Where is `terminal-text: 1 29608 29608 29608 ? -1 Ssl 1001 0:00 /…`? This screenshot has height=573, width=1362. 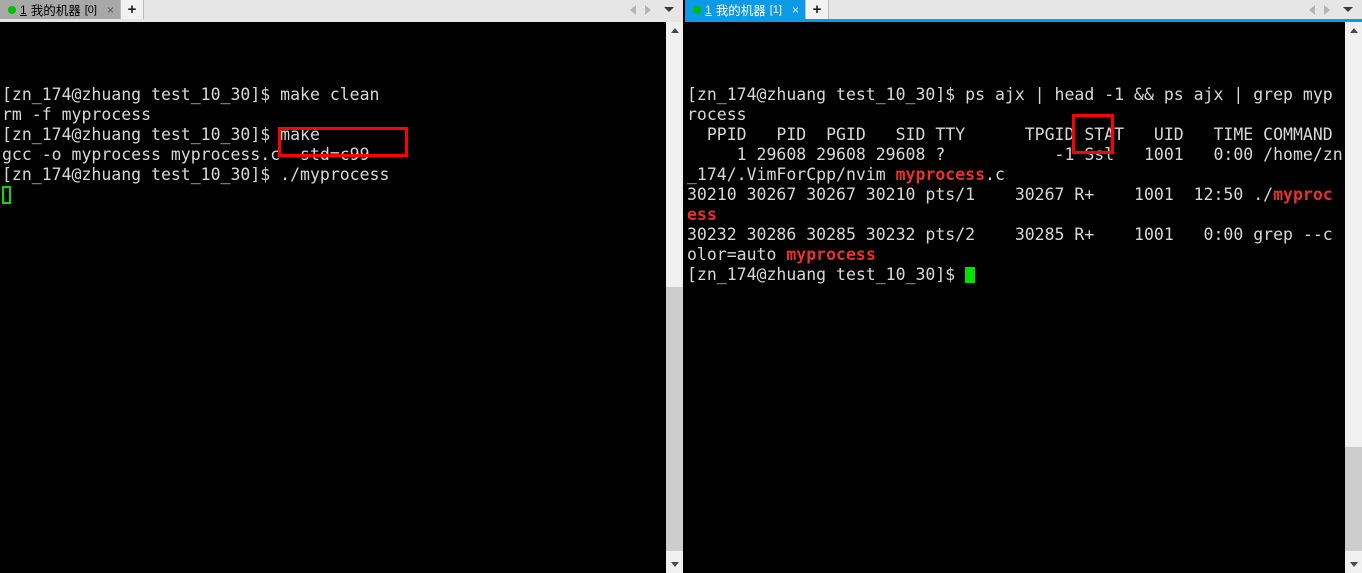
terminal-text: 1 29608 29608 29608 ? -1 Ssl 1001 0:00 /… is located at coordinates (1015, 154).